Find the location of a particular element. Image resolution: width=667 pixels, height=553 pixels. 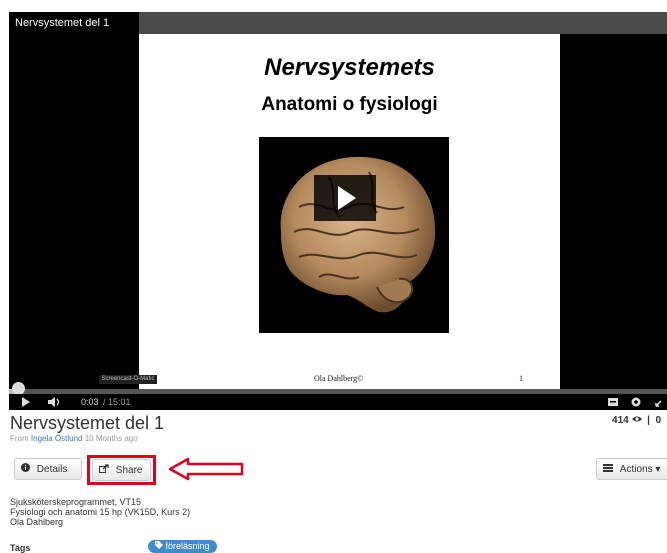

duration: / 15:01 is located at coordinates (117, 402).